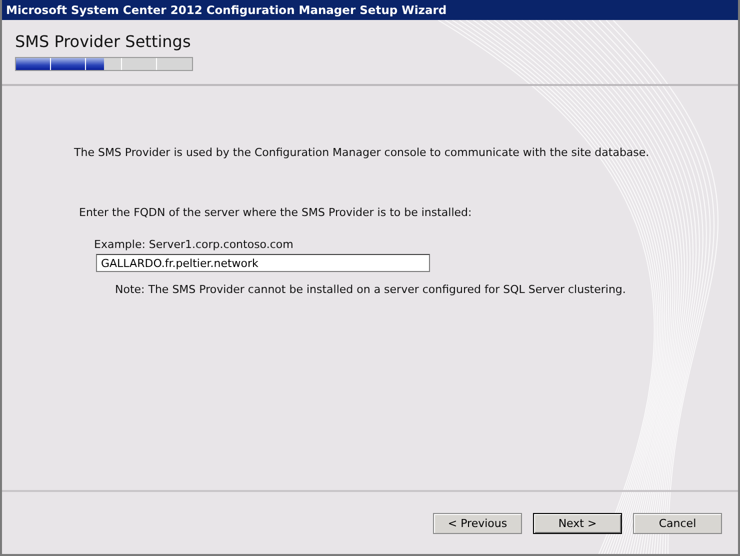  What do you see at coordinates (194, 244) in the screenshot?
I see `example-text: Example: Server1.corp.contoso.com` at bounding box center [194, 244].